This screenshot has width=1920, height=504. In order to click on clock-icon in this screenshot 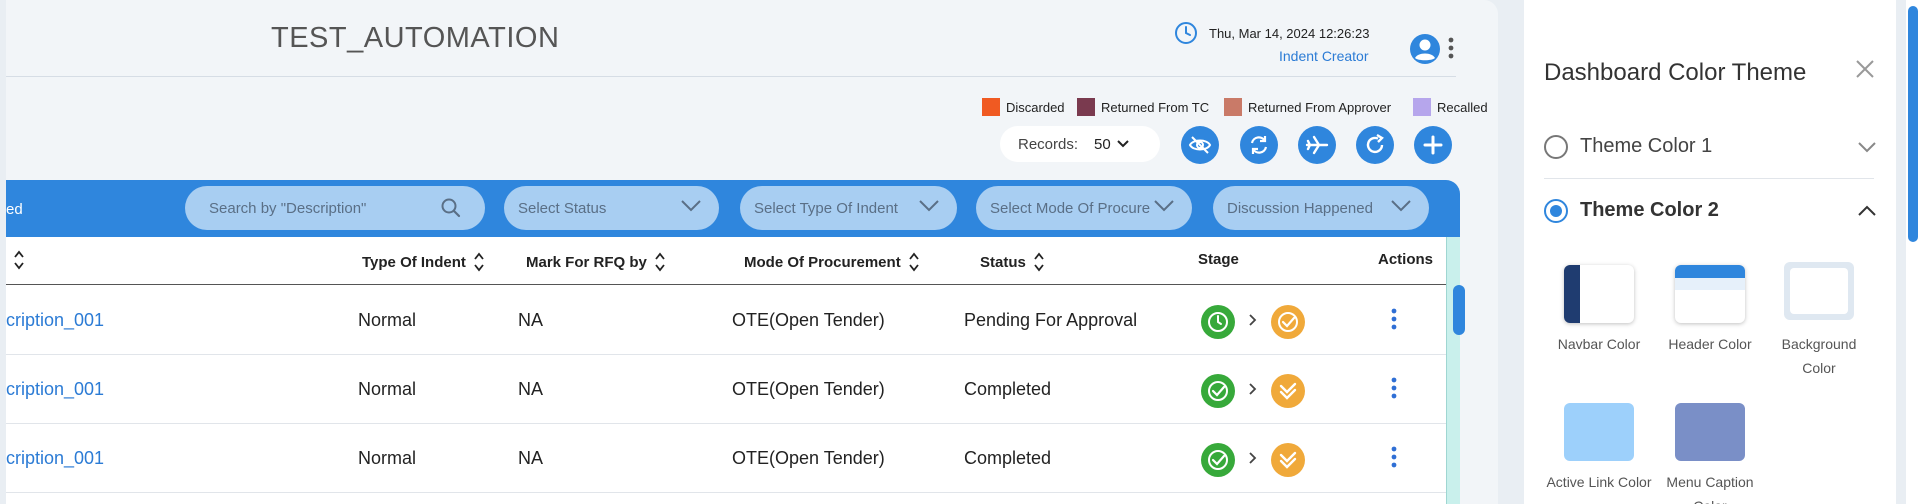, I will do `click(1186, 33)`.